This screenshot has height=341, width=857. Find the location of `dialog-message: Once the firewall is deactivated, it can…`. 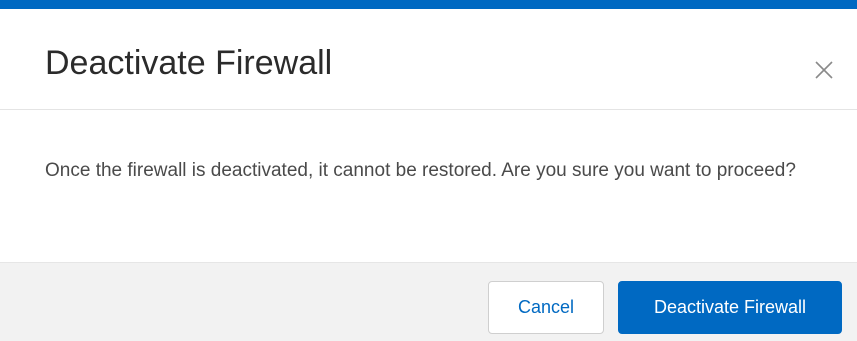

dialog-message: Once the firewall is deactivated, it can… is located at coordinates (420, 170).